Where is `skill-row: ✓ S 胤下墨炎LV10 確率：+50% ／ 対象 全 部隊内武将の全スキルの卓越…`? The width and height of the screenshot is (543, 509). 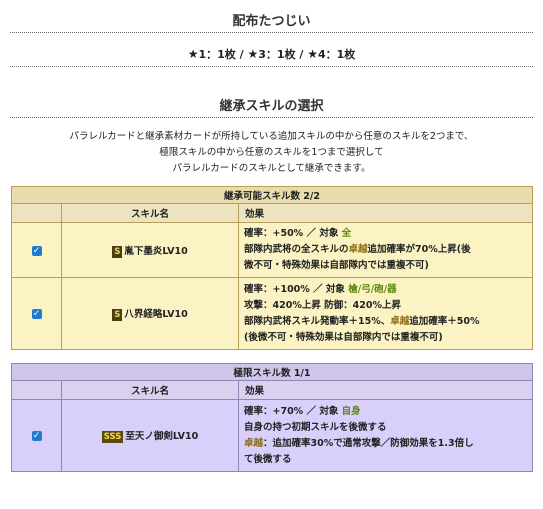 skill-row: ✓ S 胤下墨炎LV10 確率：+50% ／ 対象 全 部隊内武将の全スキルの卓越… is located at coordinates (272, 250).